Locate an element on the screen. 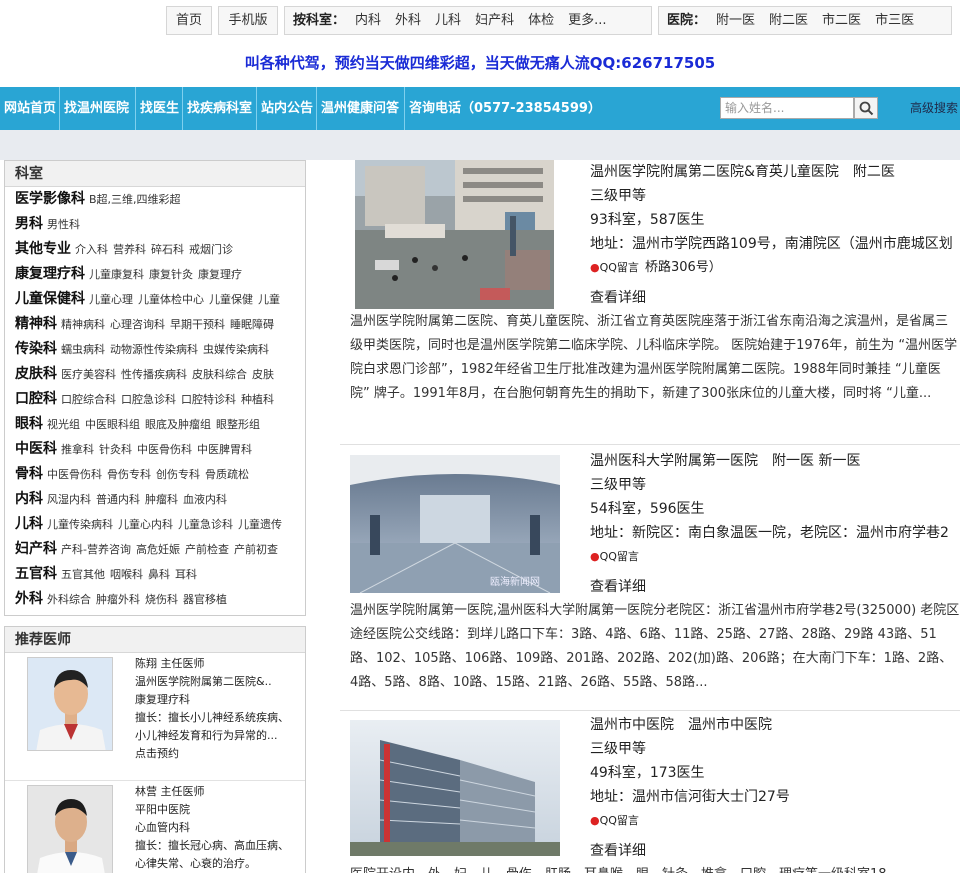 This screenshot has height=873, width=960. doctor-hospital: 温州医学院附属第二医院&.. is located at coordinates (219, 682).